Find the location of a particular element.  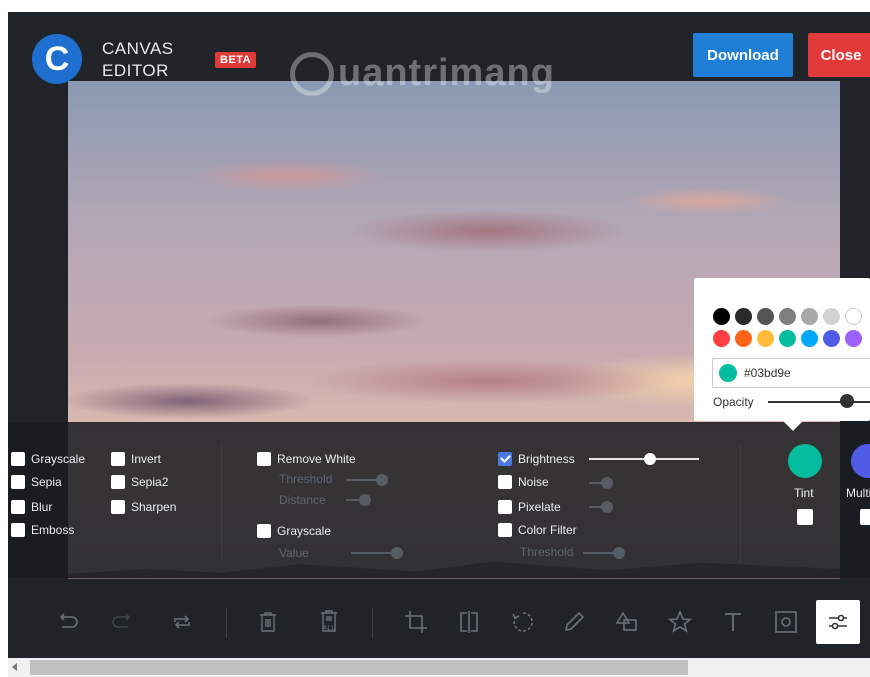

download-button: Download is located at coordinates (743, 55).